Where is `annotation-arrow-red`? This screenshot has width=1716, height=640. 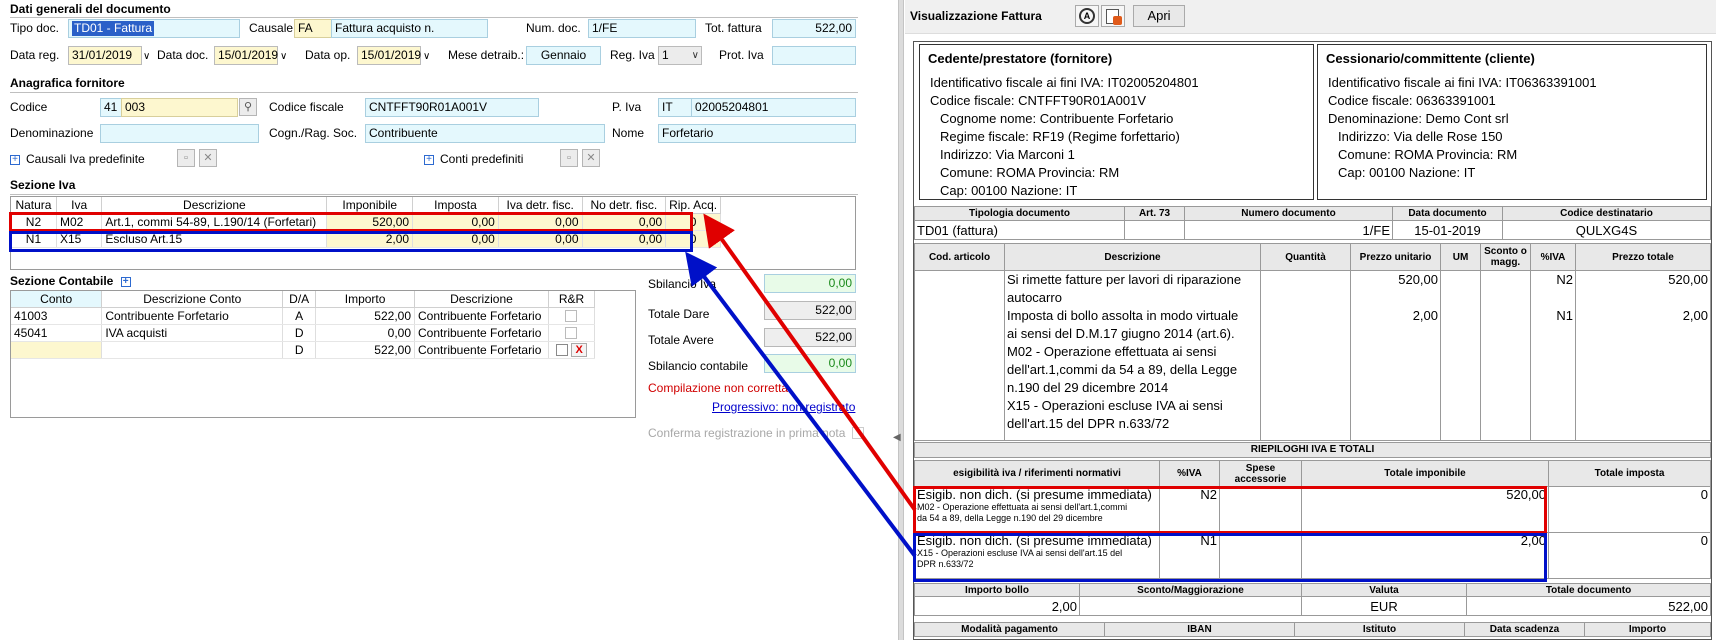
annotation-arrow-red is located at coordinates (810, 362).